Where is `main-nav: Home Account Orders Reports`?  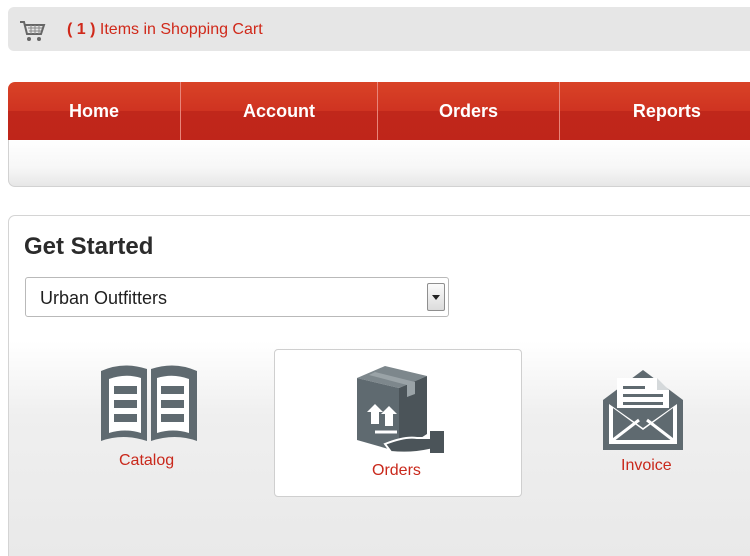
main-nav: Home Account Orders Reports is located at coordinates (379, 111).